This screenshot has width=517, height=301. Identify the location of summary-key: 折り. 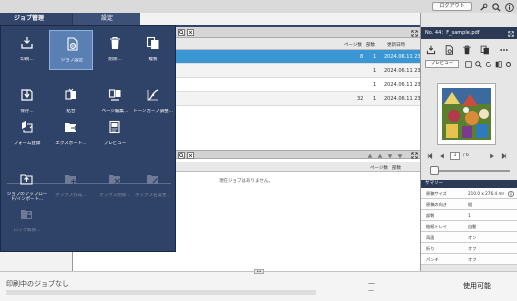
(430, 248).